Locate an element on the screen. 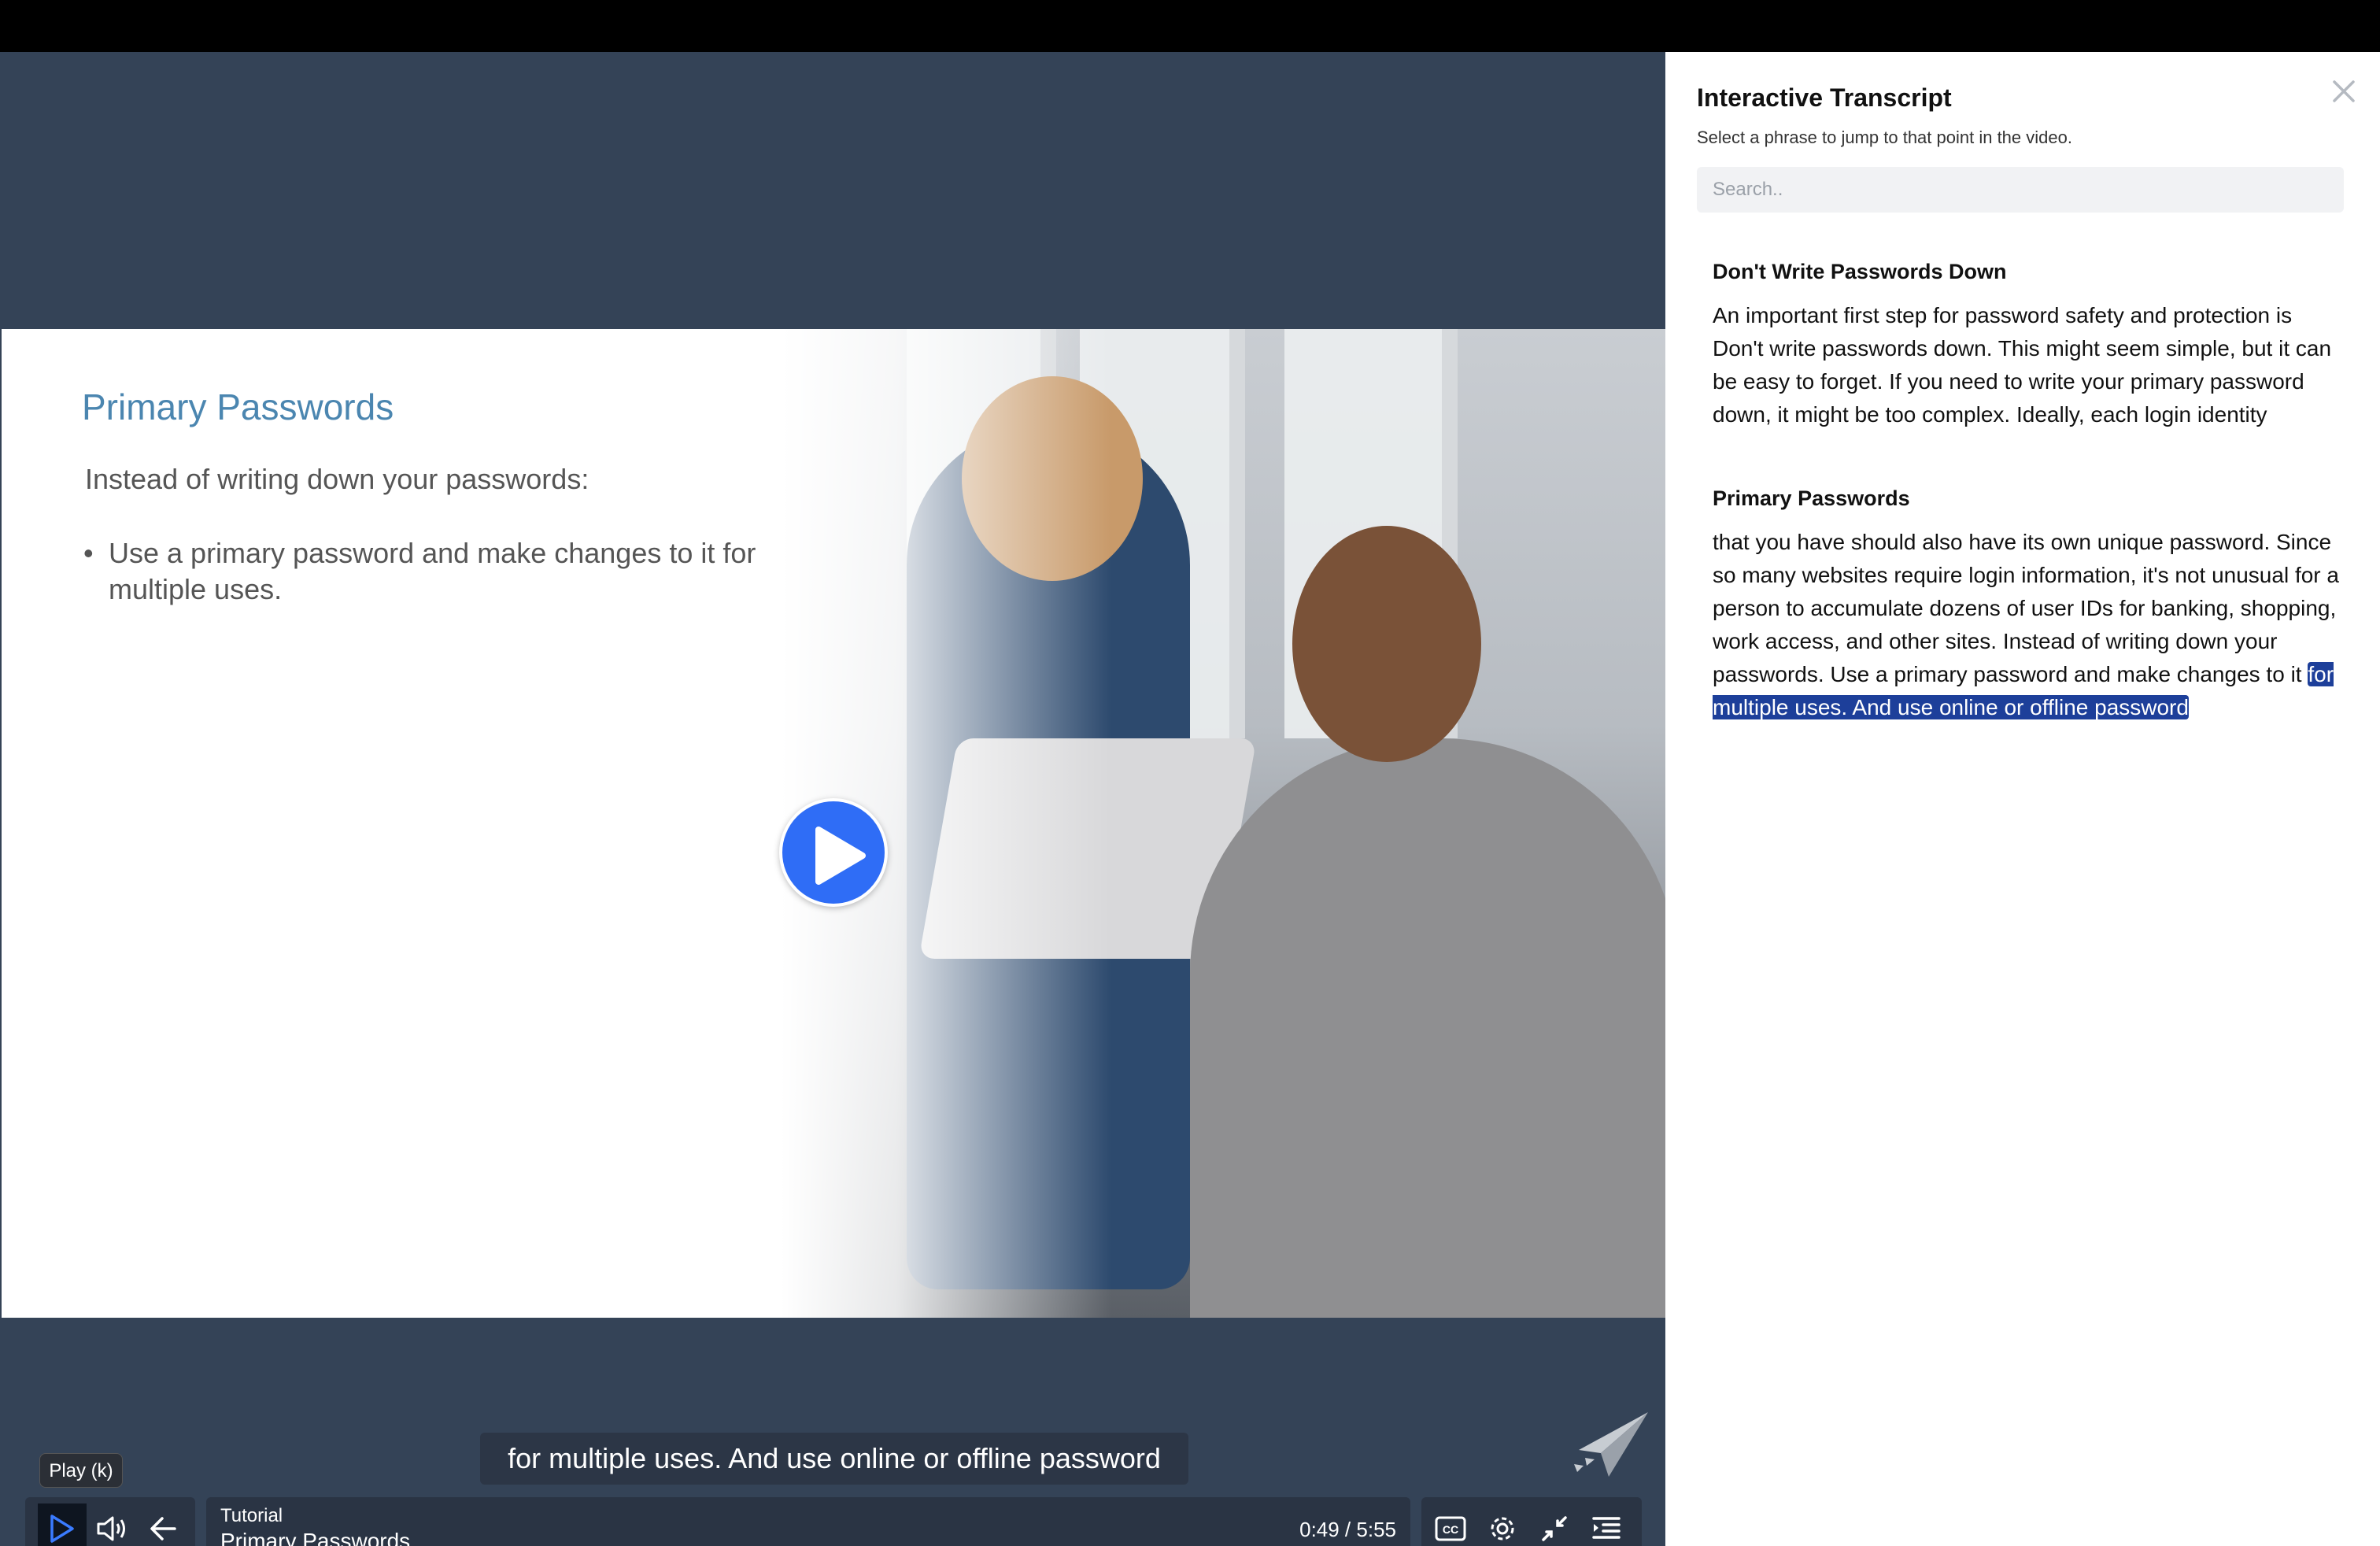 This screenshot has height=1546, width=2380. collapse-icon is located at coordinates (1554, 1528).